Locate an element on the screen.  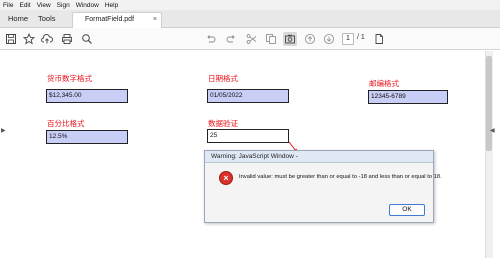
menu-file: File is located at coordinates (8, 5).